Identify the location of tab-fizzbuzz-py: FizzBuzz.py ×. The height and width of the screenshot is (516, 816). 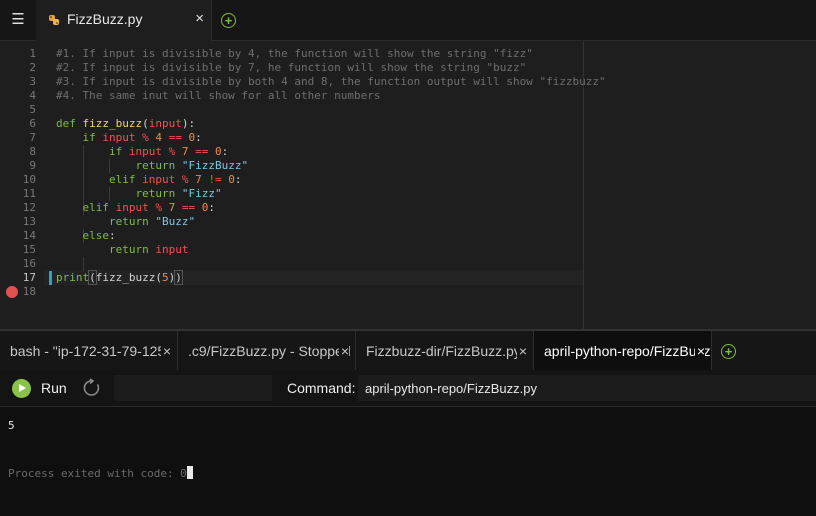
(124, 20).